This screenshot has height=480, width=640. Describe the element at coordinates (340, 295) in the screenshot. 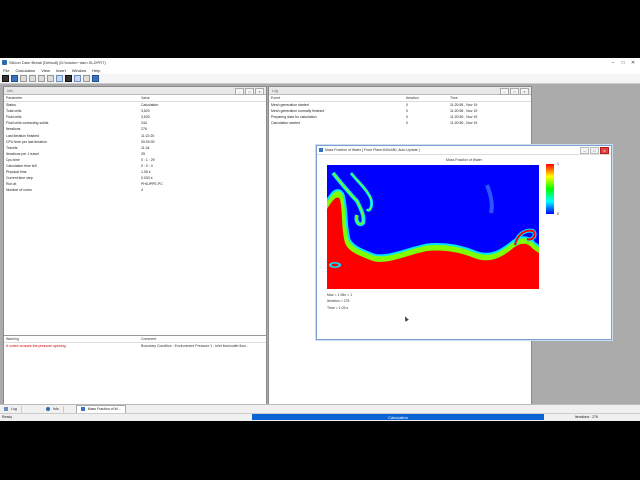

I see `minmax-readout: Max = 1 Min = 1` at that location.